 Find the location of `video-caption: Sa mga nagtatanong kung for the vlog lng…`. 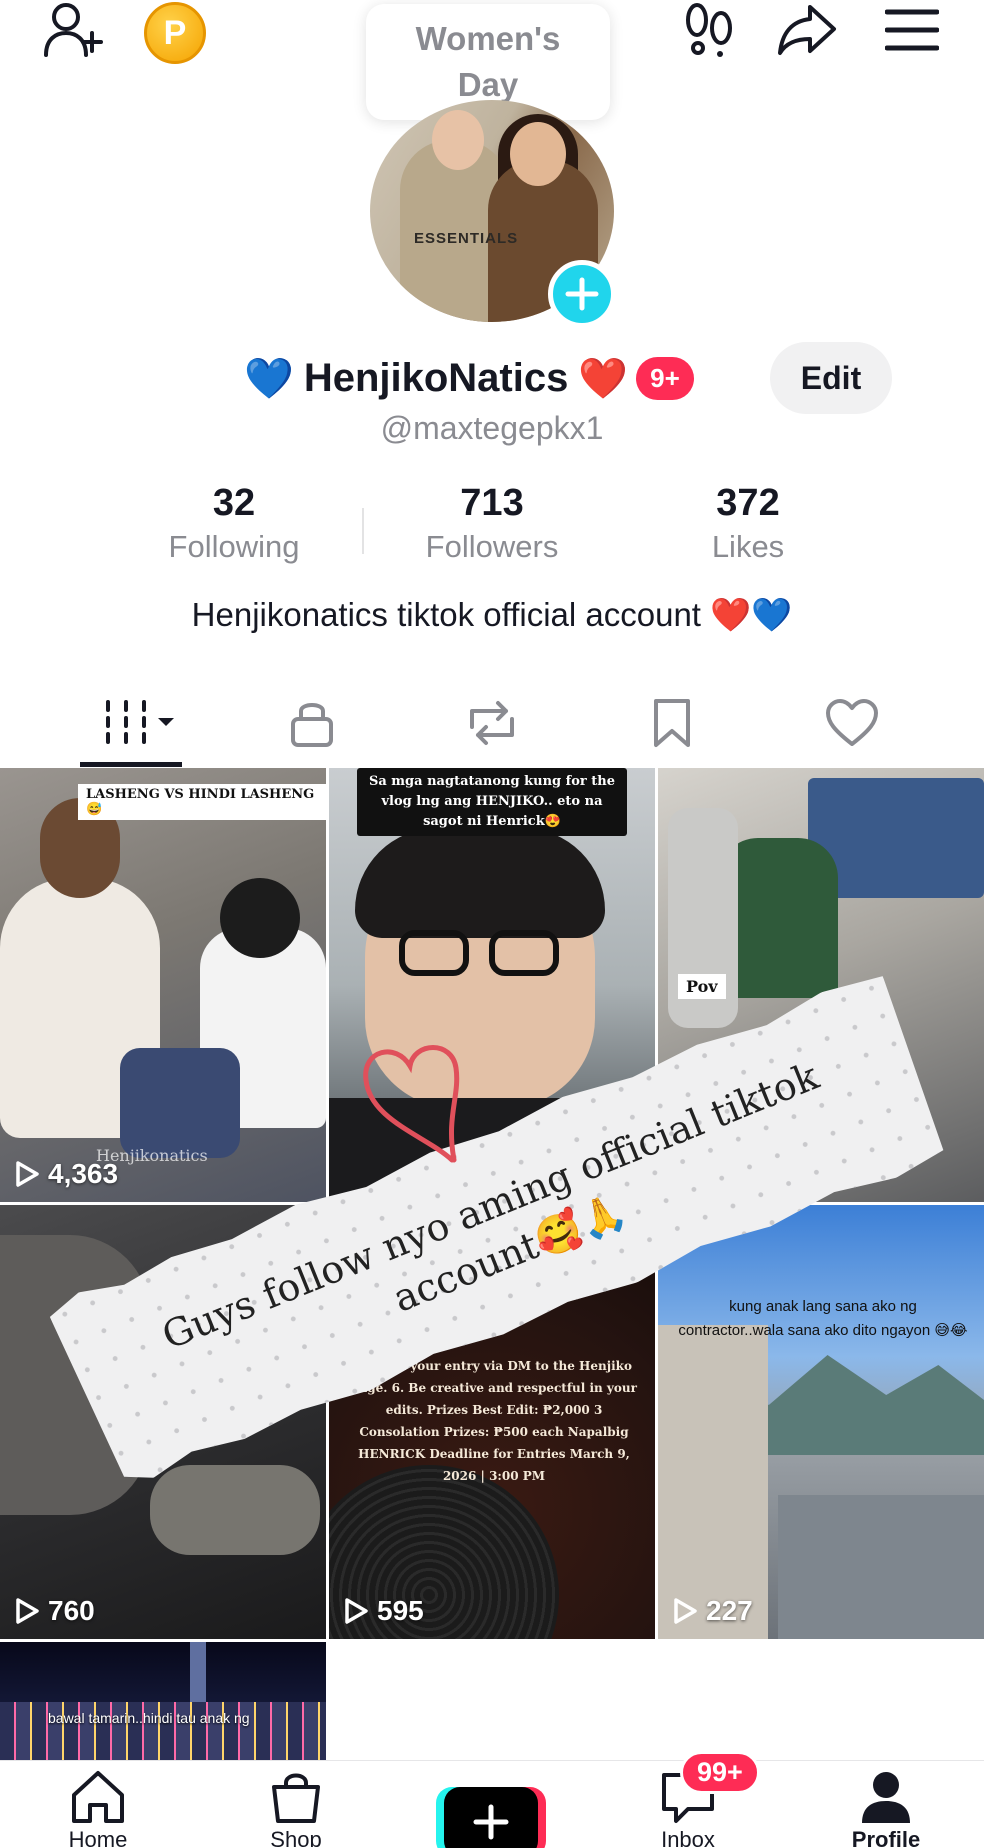

video-caption: Sa mga nagtatanong kung for the vlog lng… is located at coordinates (492, 802).